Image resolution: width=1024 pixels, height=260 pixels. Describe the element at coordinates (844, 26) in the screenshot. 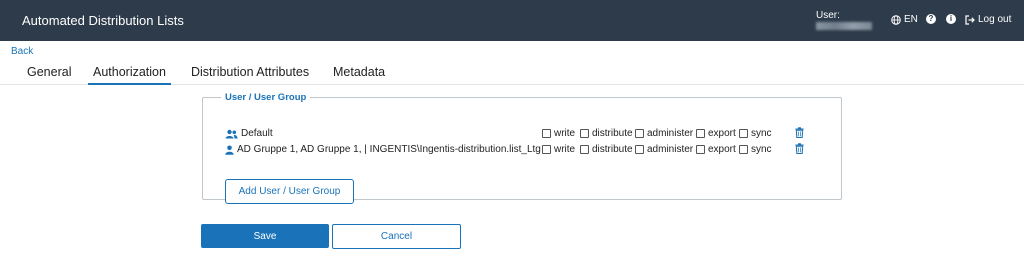

I see `user-name-blurred` at that location.